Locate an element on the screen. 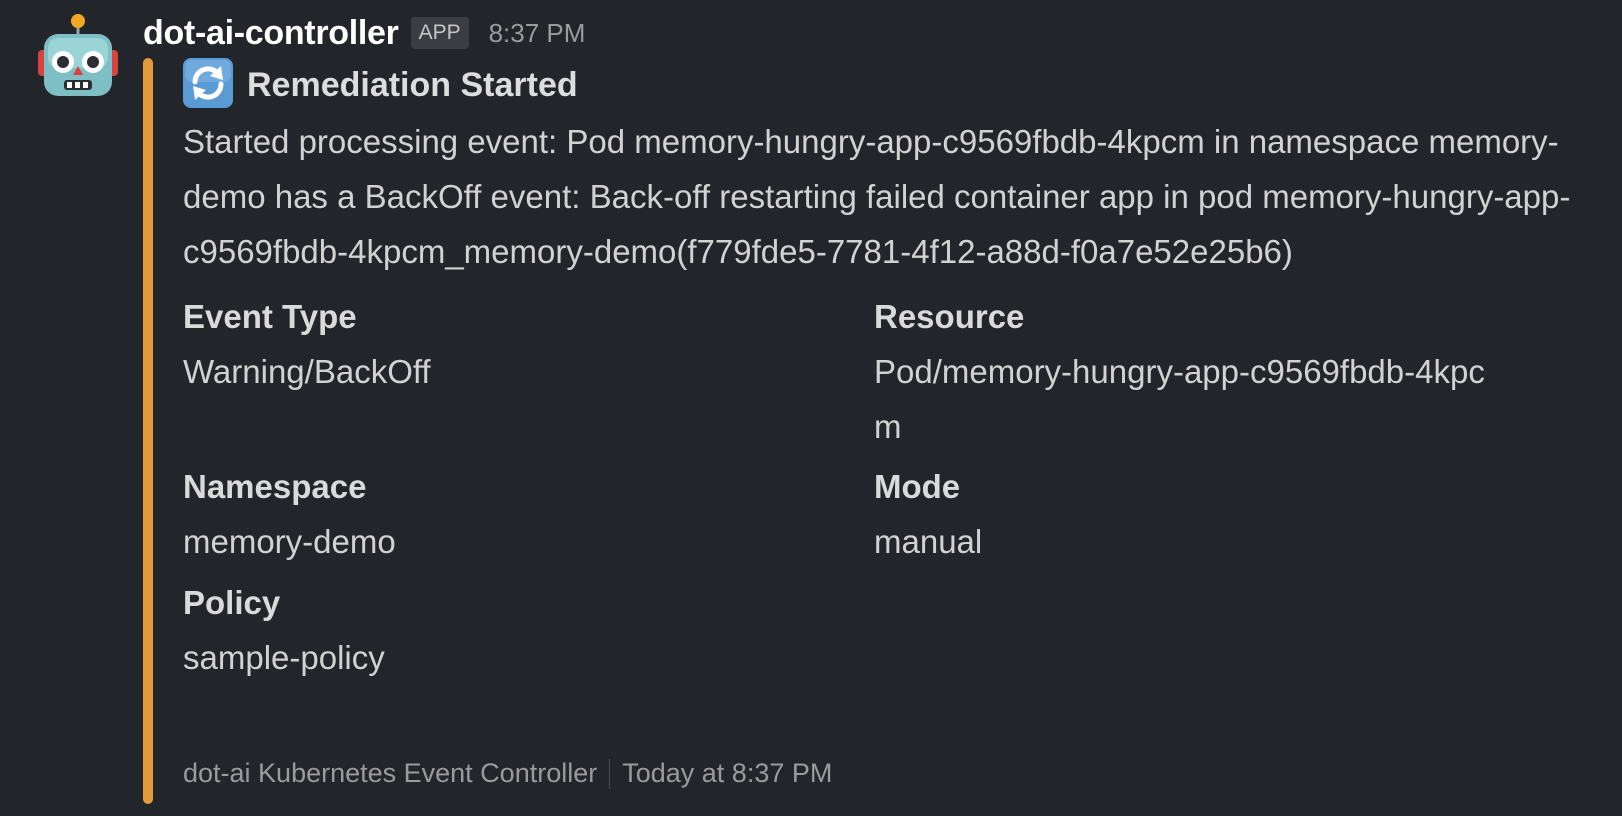 Image resolution: width=1622 pixels, height=816 pixels. field-label: Namespace is located at coordinates (275, 486).